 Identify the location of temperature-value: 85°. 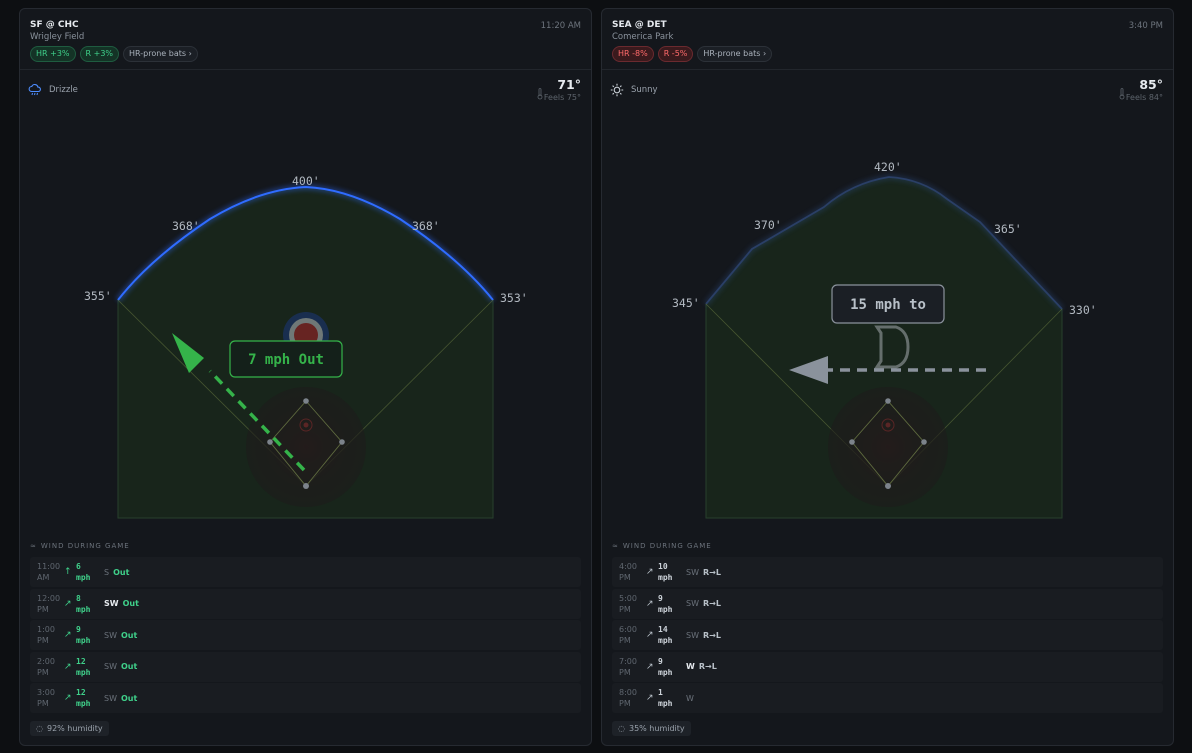
(1151, 84).